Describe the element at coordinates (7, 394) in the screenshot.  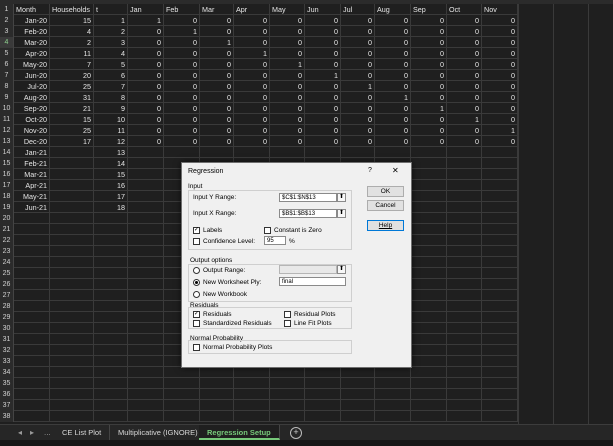
I see `row-number: 36` at that location.